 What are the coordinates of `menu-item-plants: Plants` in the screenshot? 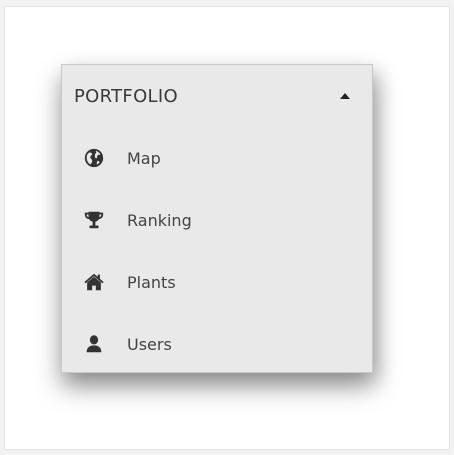 It's located at (217, 282).